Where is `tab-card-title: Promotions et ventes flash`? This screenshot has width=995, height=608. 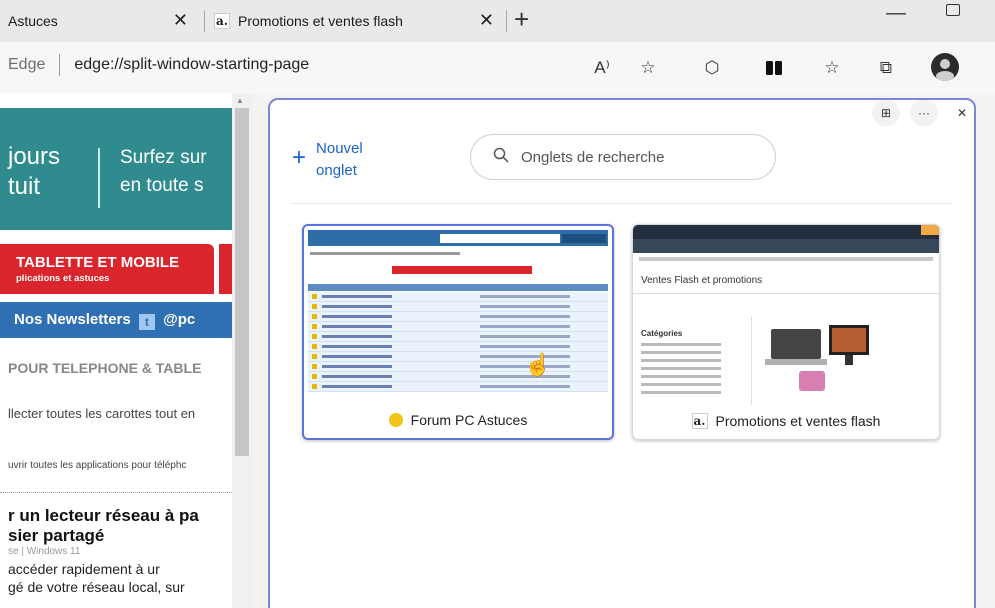 tab-card-title: Promotions et ventes flash is located at coordinates (798, 421).